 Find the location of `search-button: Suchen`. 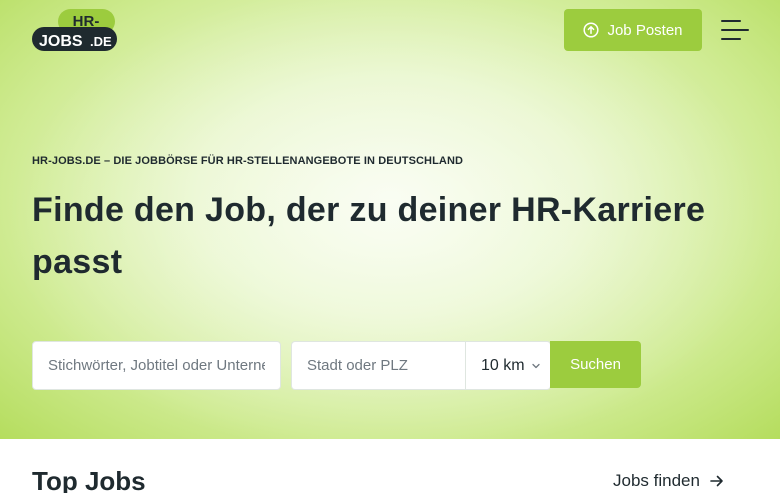

search-button: Suchen is located at coordinates (595, 364).